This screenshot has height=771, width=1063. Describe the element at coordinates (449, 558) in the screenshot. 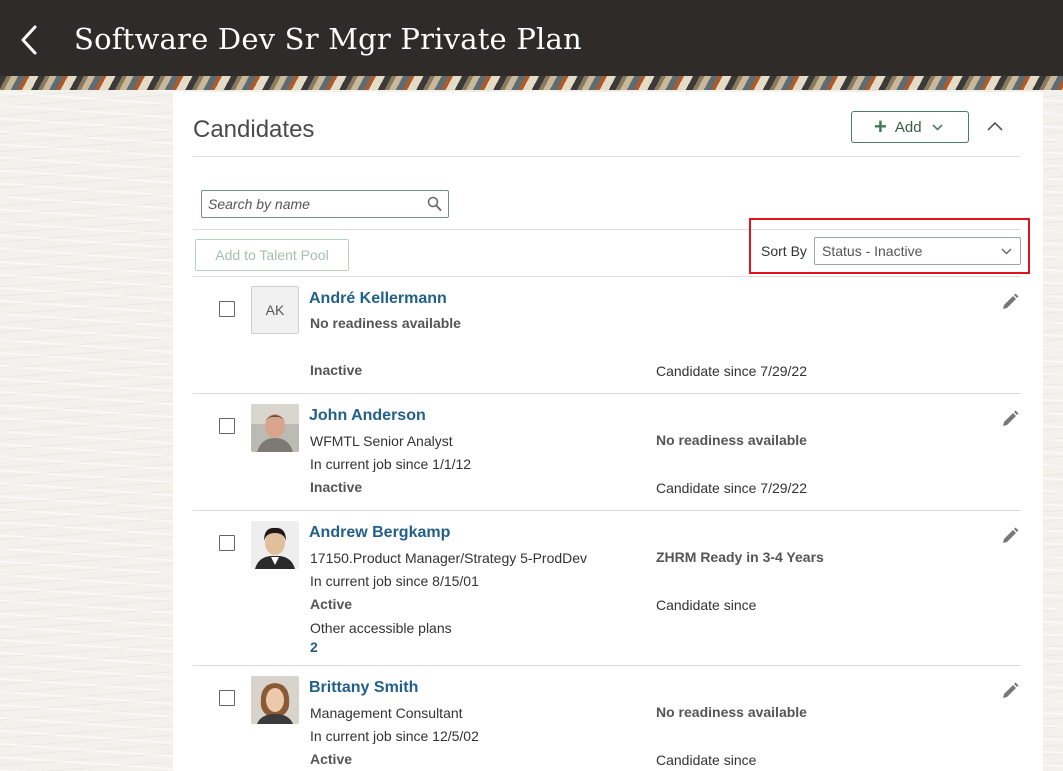

I see `job-title-text: 17150.Product Manager/Strategy 5-ProdDev` at that location.